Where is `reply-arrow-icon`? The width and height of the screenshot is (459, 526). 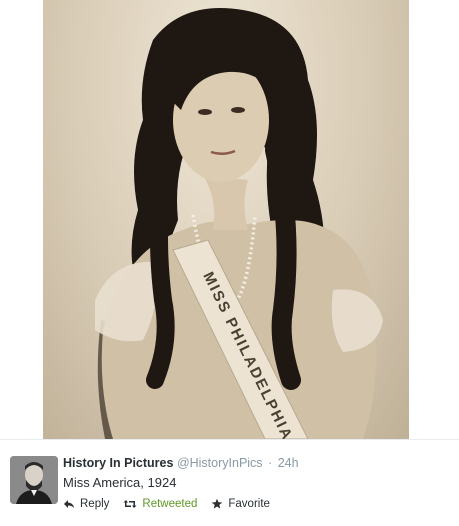
reply-arrow-icon is located at coordinates (69, 504).